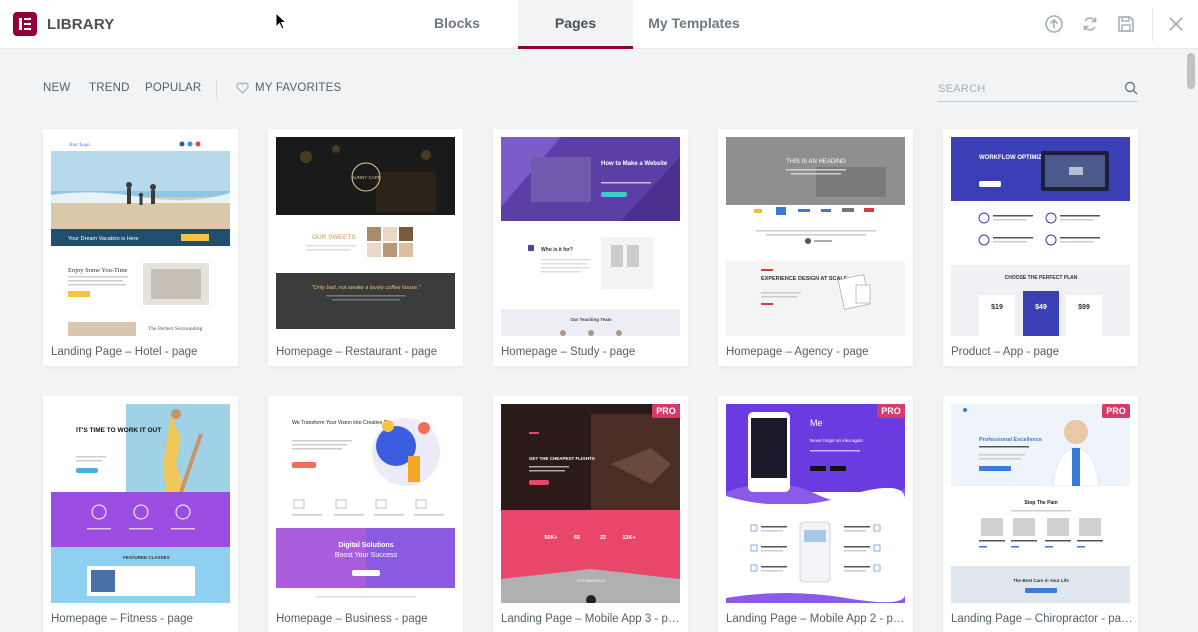 Image resolution: width=1198 pixels, height=632 pixels. What do you see at coordinates (366, 177) in the screenshot?
I see `thumb-text: SUNNY CAFE` at bounding box center [366, 177].